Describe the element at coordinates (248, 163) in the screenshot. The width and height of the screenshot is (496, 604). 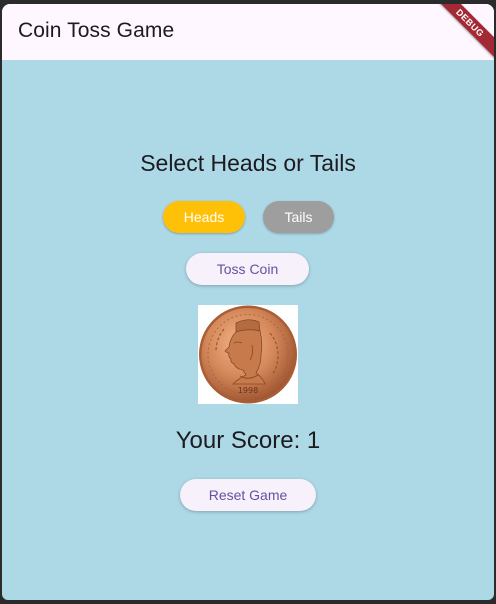
I see `selection-heading: Select Heads or Tails` at that location.